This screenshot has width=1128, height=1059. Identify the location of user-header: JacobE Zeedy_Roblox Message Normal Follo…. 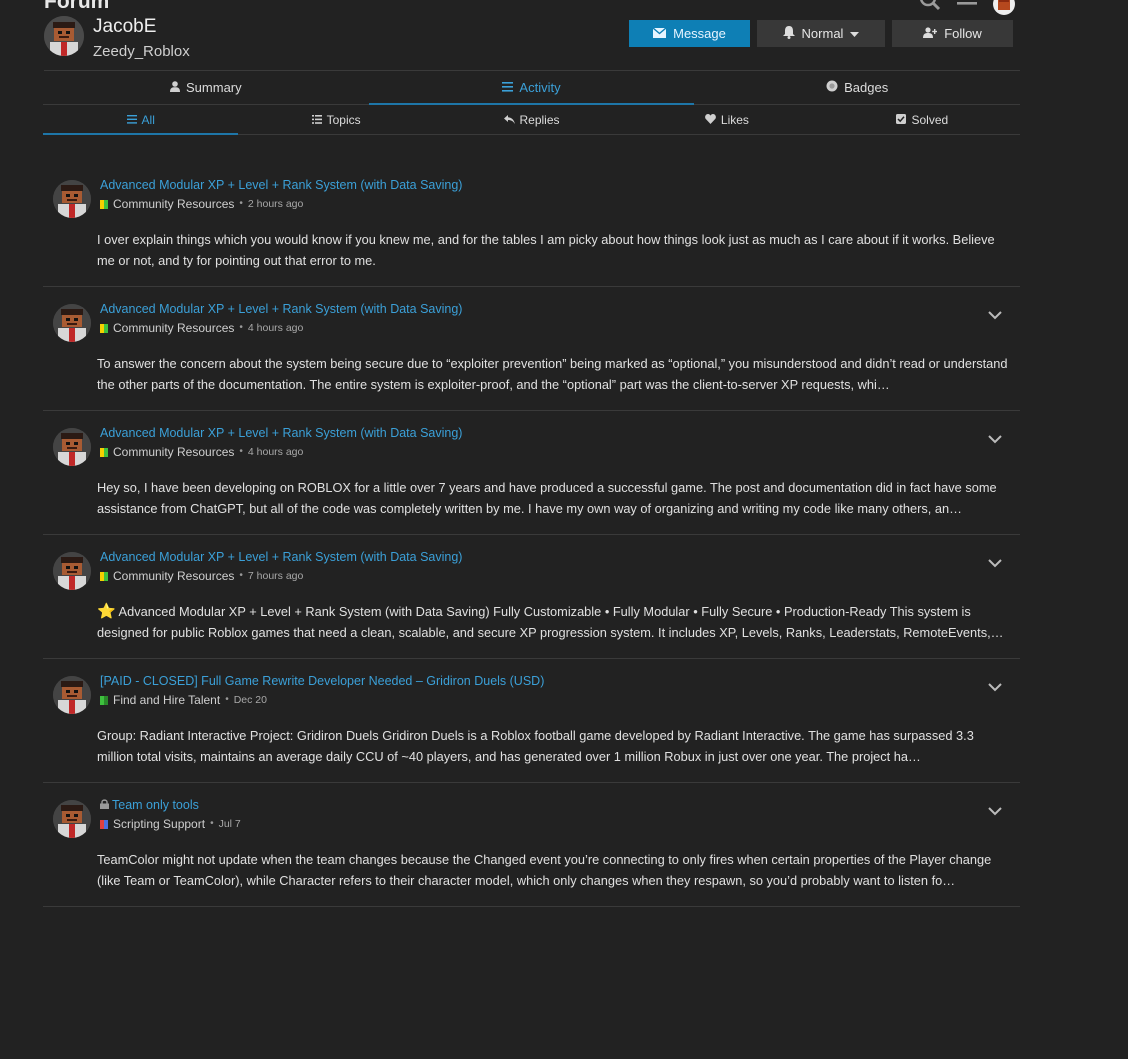
(532, 42).